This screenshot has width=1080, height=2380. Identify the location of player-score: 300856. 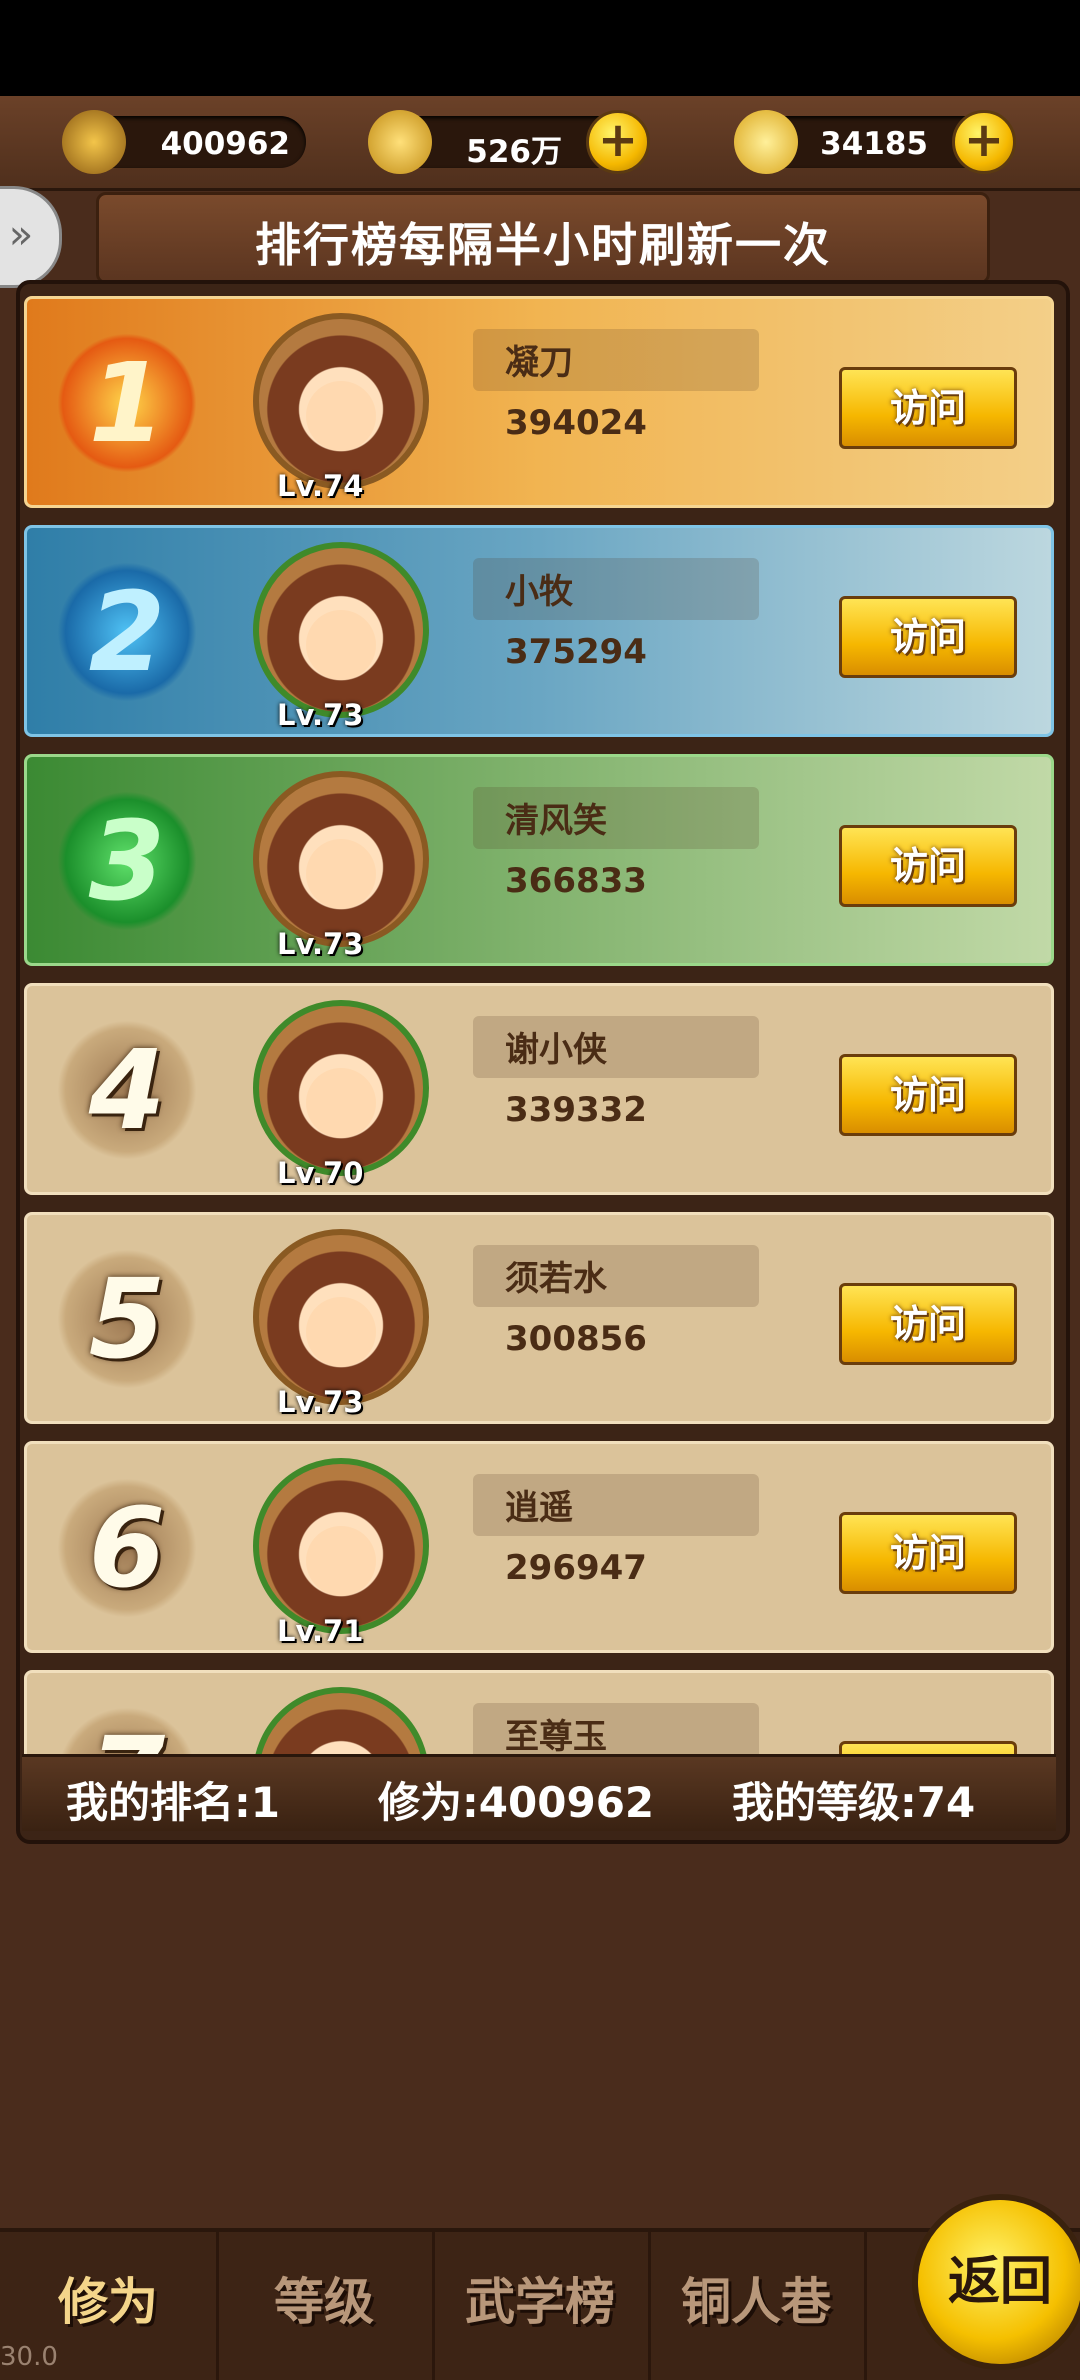
(576, 1339).